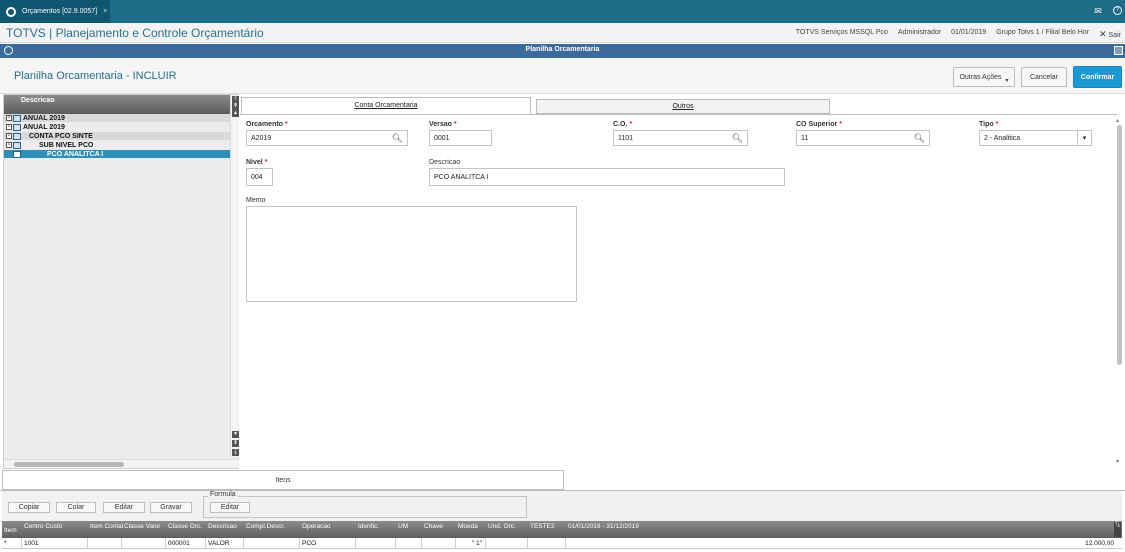  Describe the element at coordinates (225, 529) in the screenshot. I see `grid-header-cell: Descricao` at that location.